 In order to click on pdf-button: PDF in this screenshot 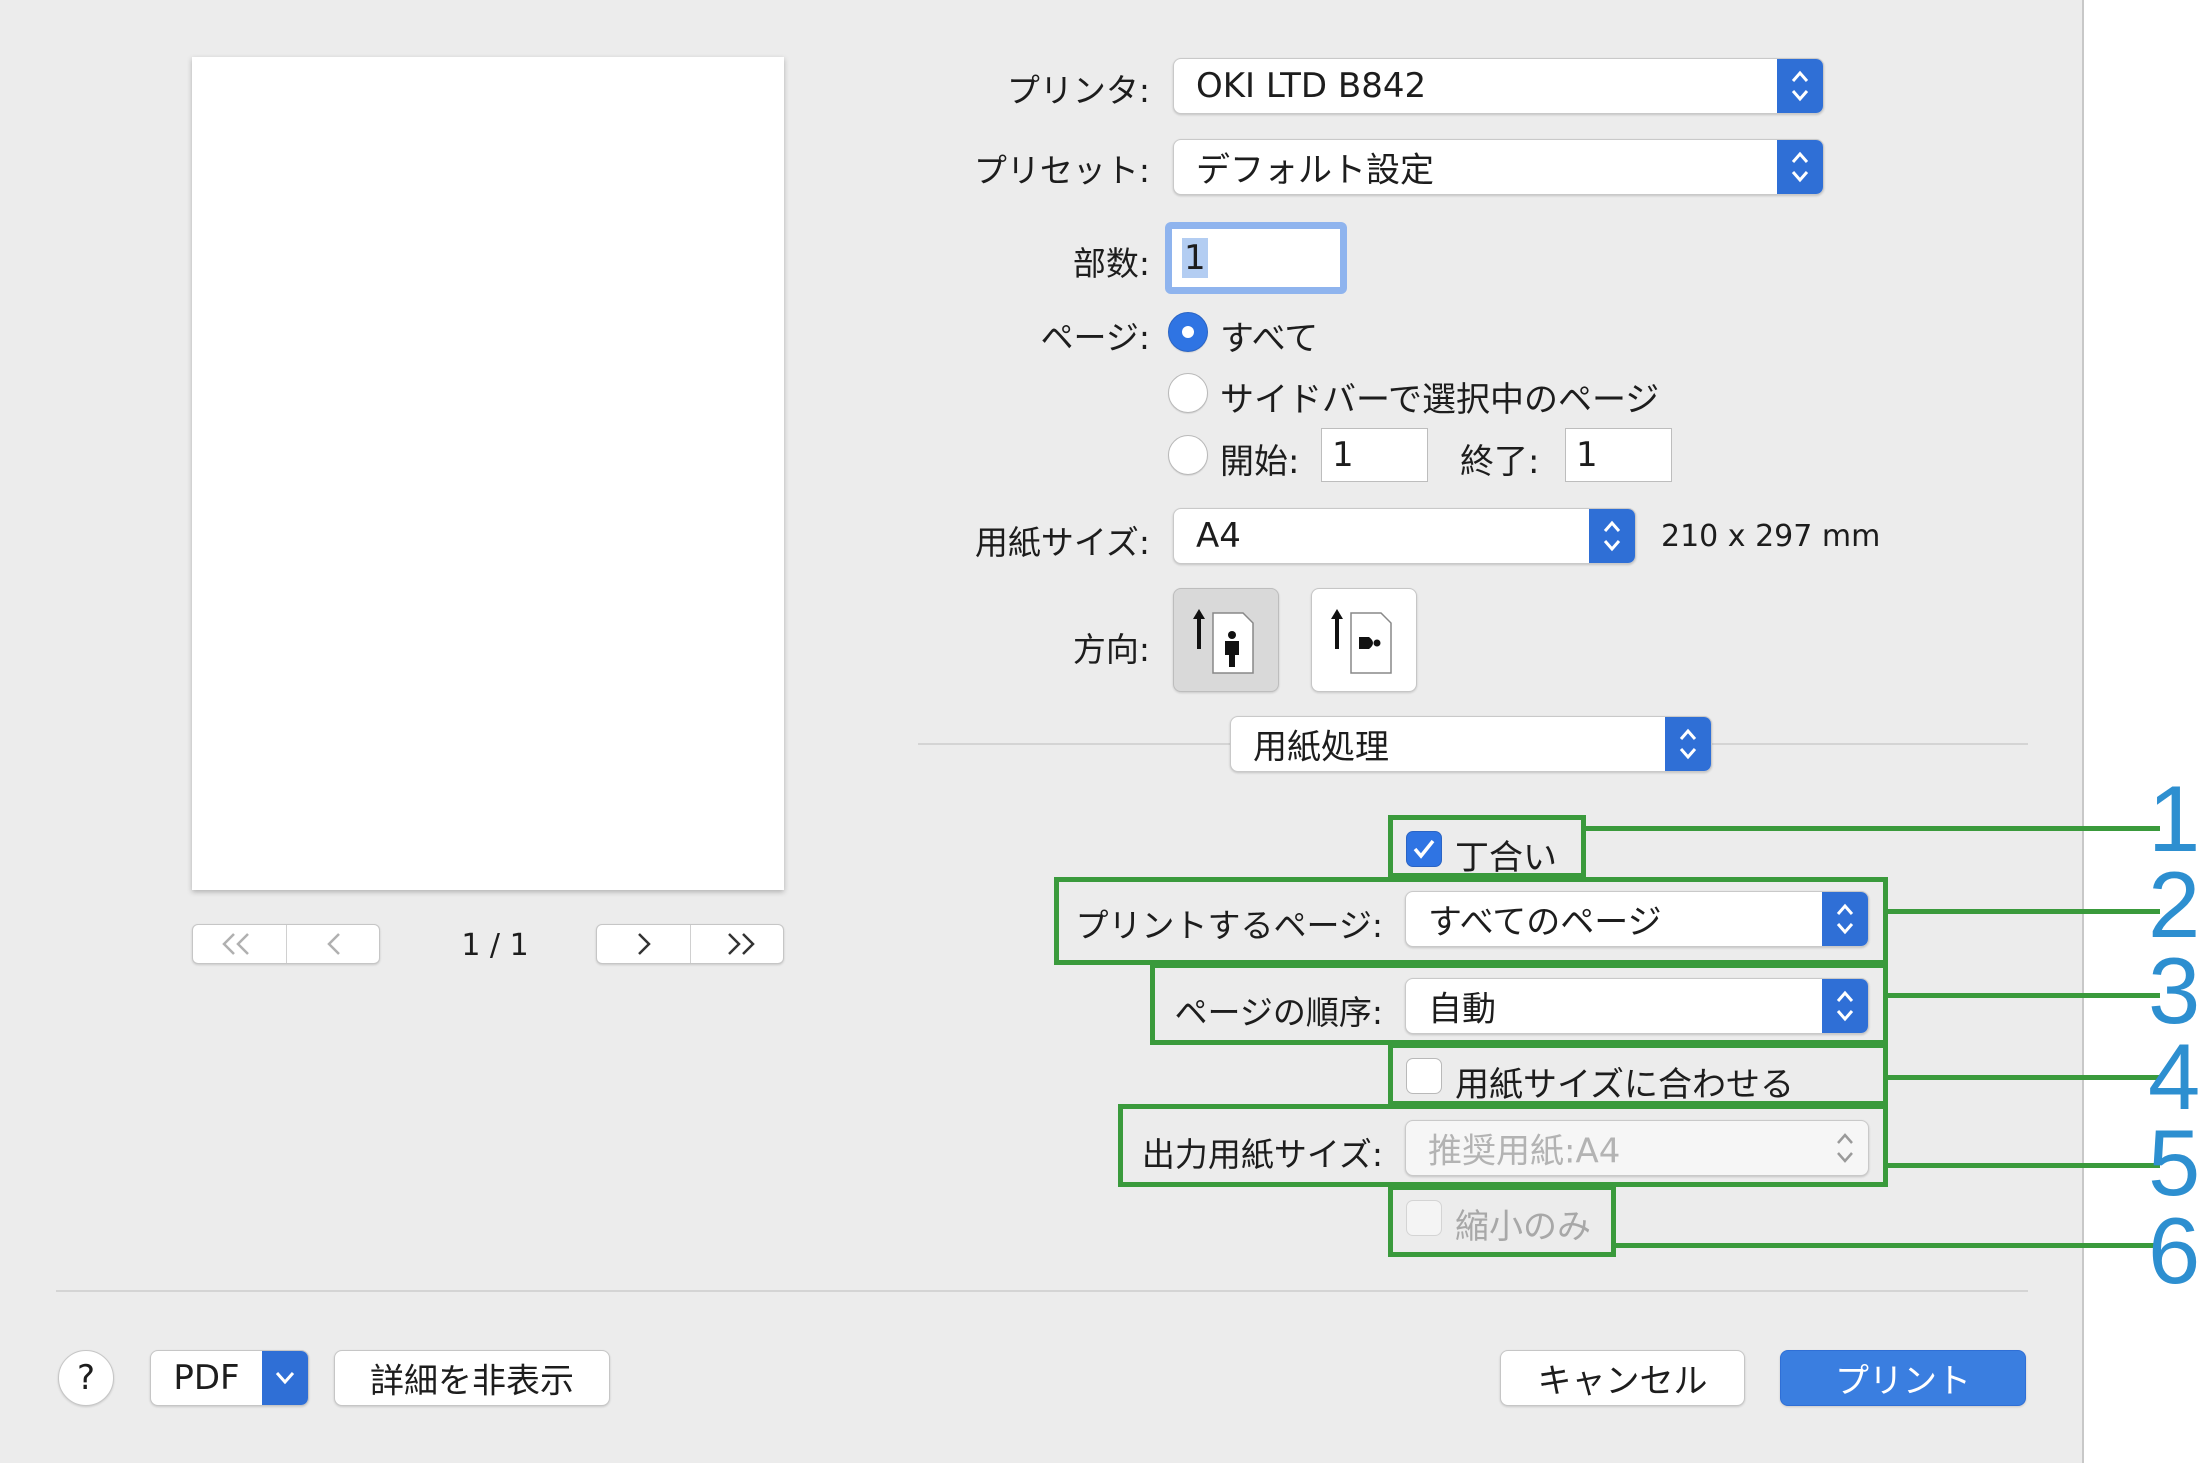, I will do `click(229, 1378)`.